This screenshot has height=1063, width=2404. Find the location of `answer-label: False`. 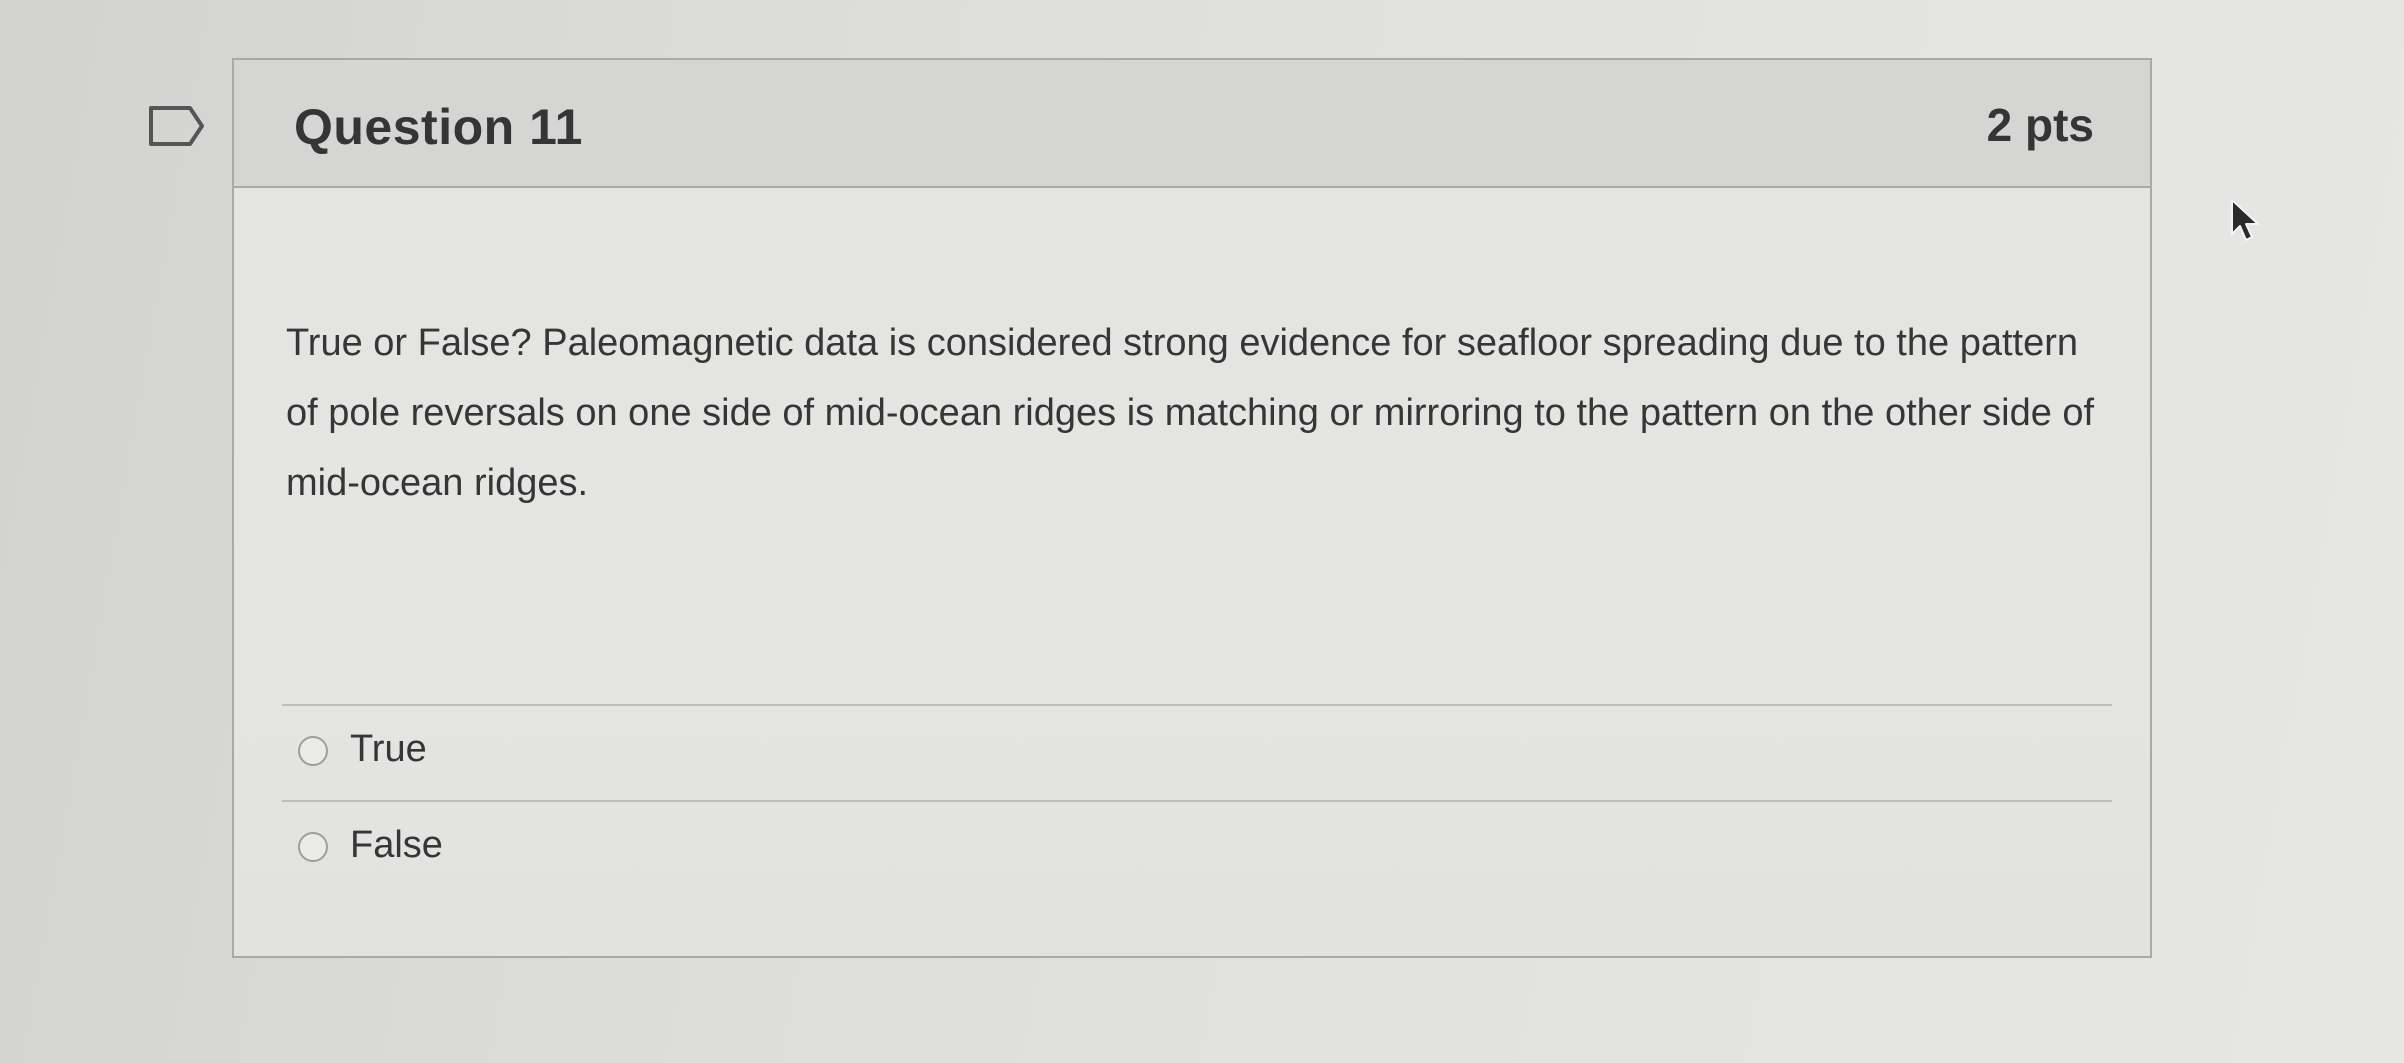

answer-label: False is located at coordinates (396, 845).